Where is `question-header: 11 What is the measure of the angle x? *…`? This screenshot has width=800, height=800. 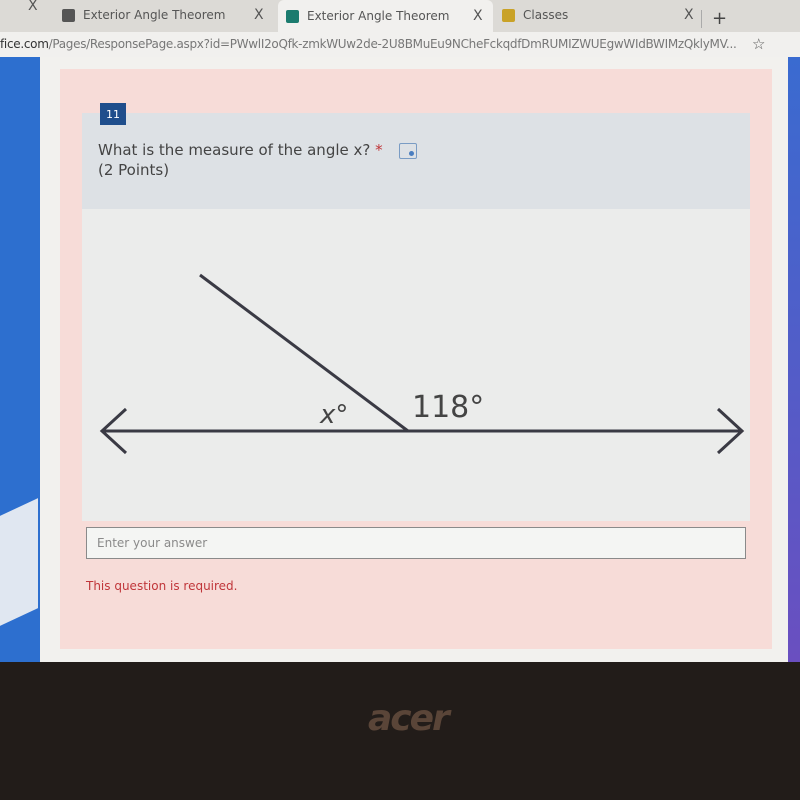 question-header: 11 What is the measure of the angle x? *… is located at coordinates (416, 156).